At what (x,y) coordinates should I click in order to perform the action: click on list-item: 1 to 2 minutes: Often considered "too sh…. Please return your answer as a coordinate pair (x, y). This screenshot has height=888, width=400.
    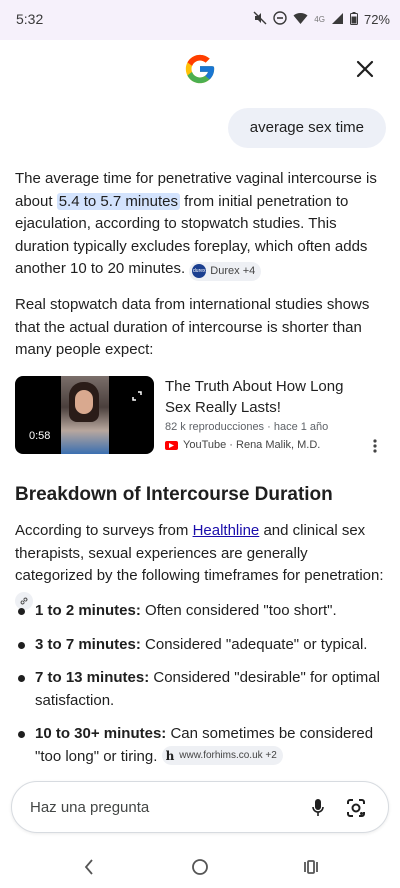
    Looking at the image, I should click on (200, 611).